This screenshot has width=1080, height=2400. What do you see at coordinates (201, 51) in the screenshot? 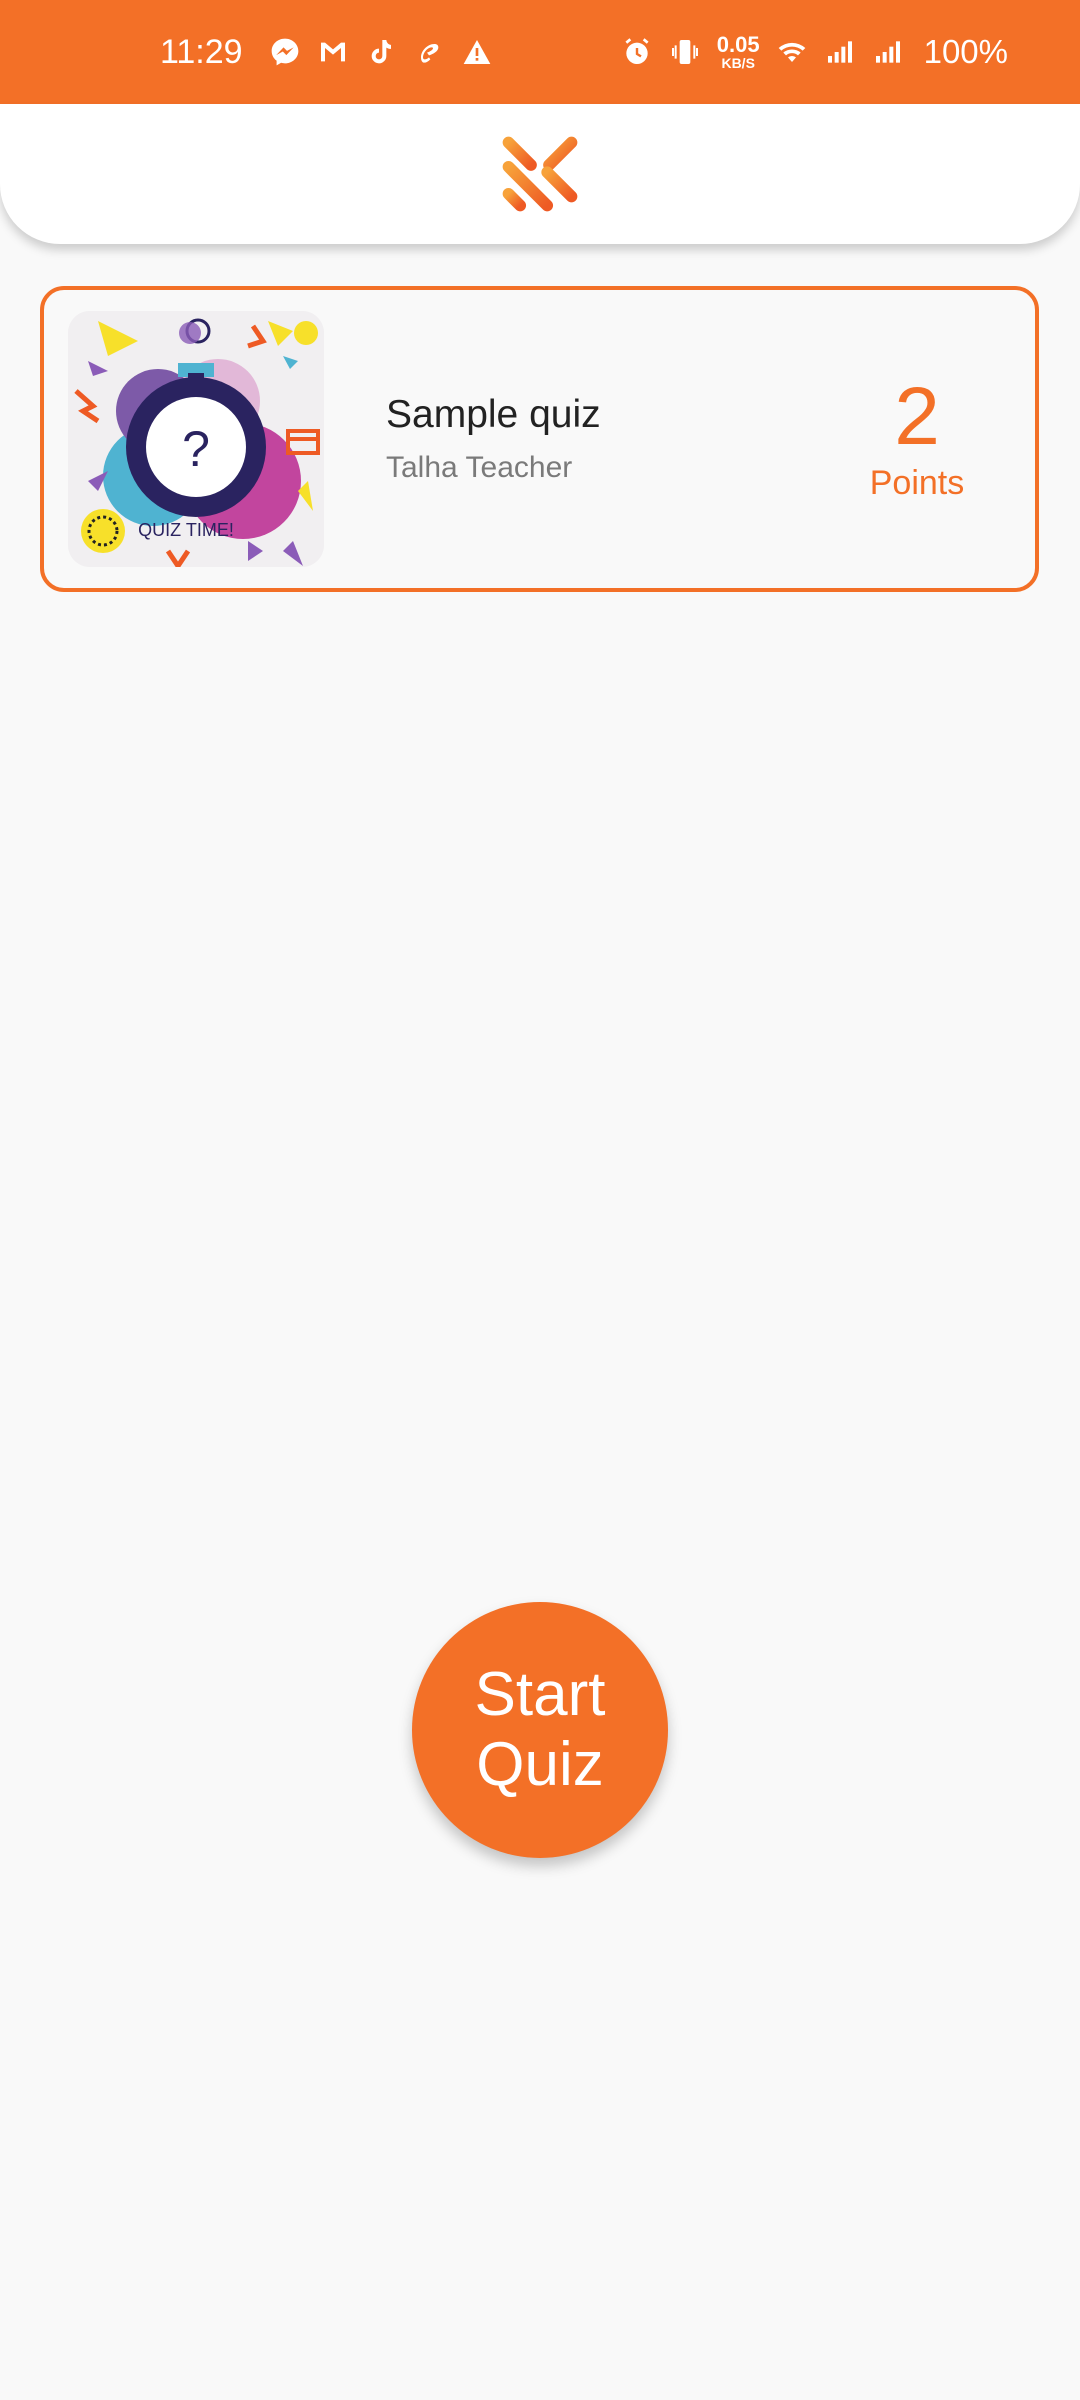
I see `status-time: 11:29` at bounding box center [201, 51].